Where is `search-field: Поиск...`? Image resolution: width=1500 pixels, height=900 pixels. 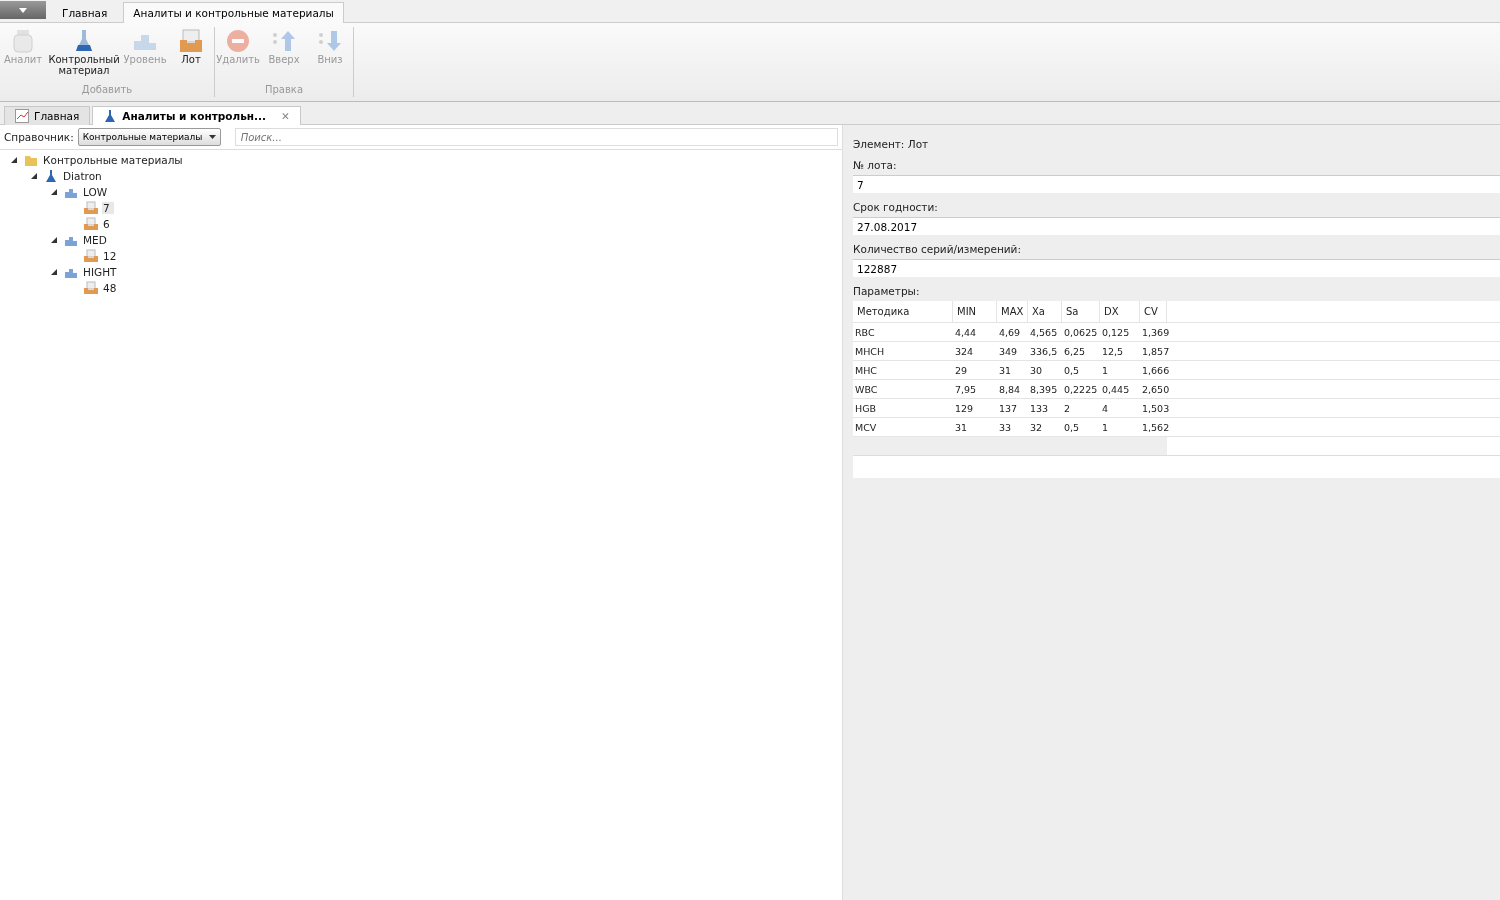
search-field: Поиск... is located at coordinates (536, 137).